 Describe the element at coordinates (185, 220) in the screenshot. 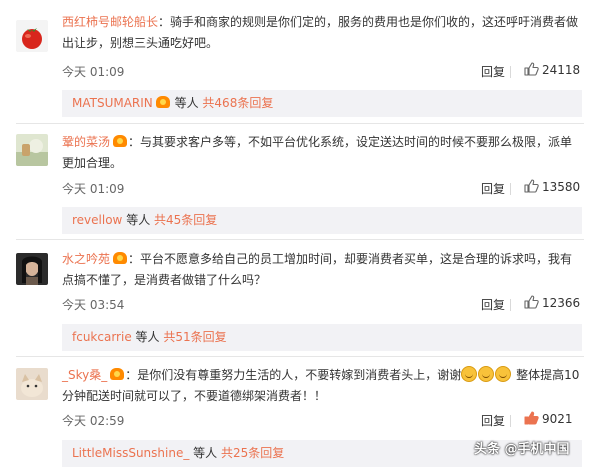

I see `sub-reply-count-link: 共45条回复` at that location.